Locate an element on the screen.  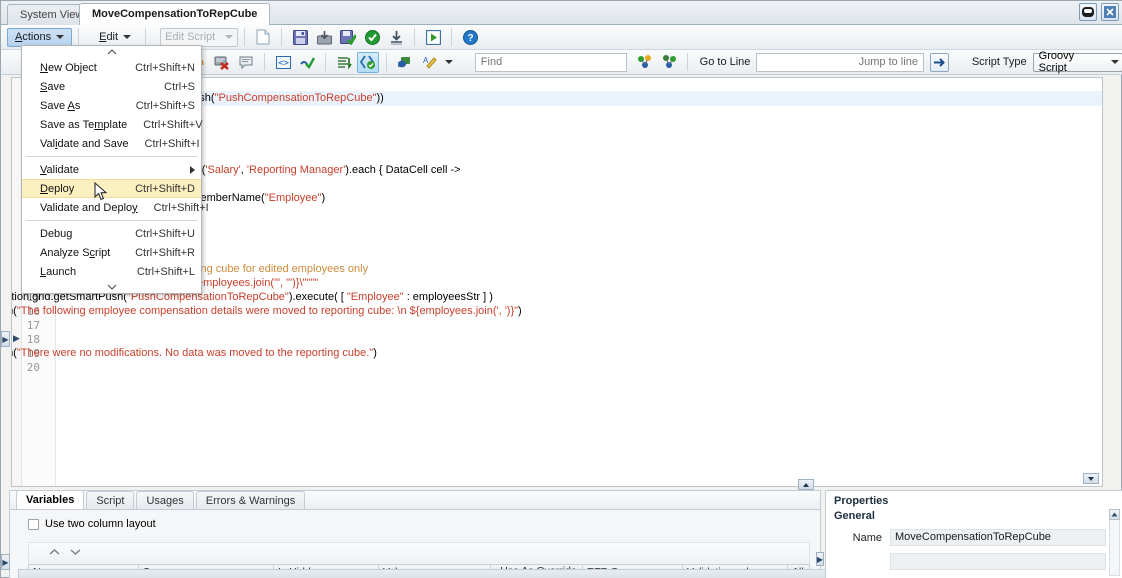
grid-scroll-right-button: ▶ is located at coordinates (820, 559).